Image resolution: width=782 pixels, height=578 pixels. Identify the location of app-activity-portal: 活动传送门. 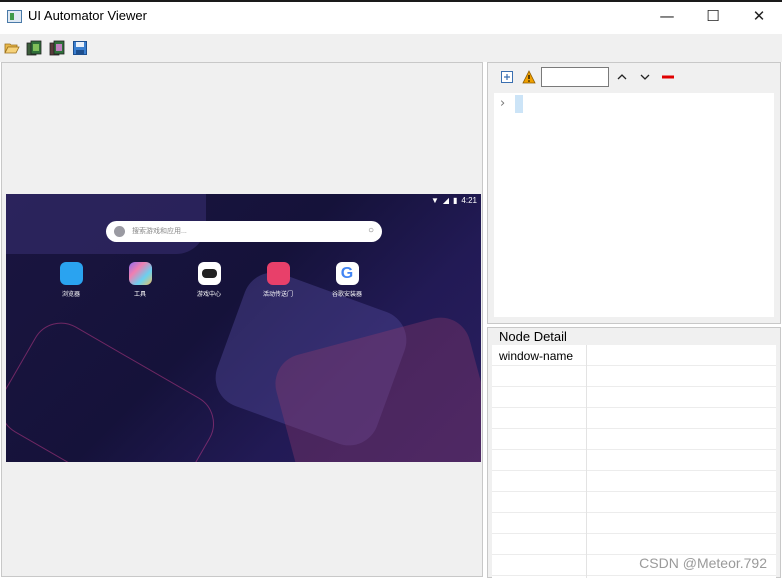
(278, 280).